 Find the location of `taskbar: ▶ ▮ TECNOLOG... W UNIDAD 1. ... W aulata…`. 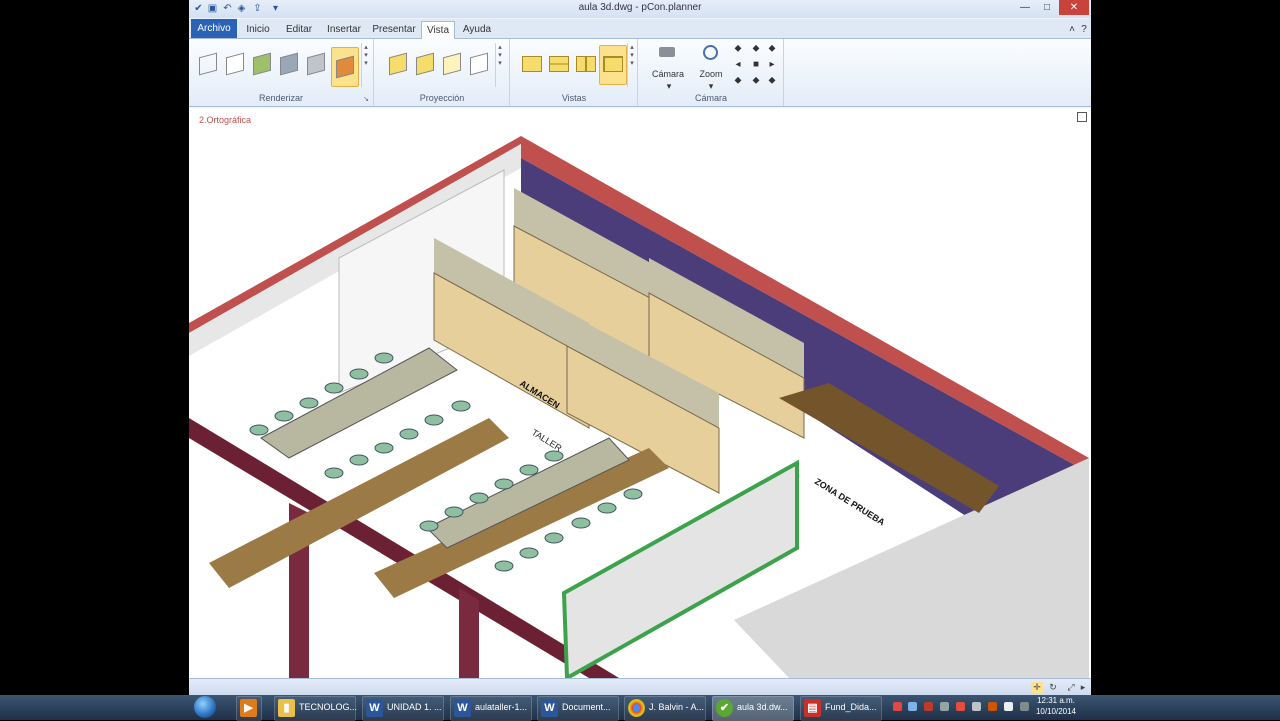

taskbar: ▶ ▮ TECNOLOG... W UNIDAD 1. ... W aulata… is located at coordinates (640, 708).